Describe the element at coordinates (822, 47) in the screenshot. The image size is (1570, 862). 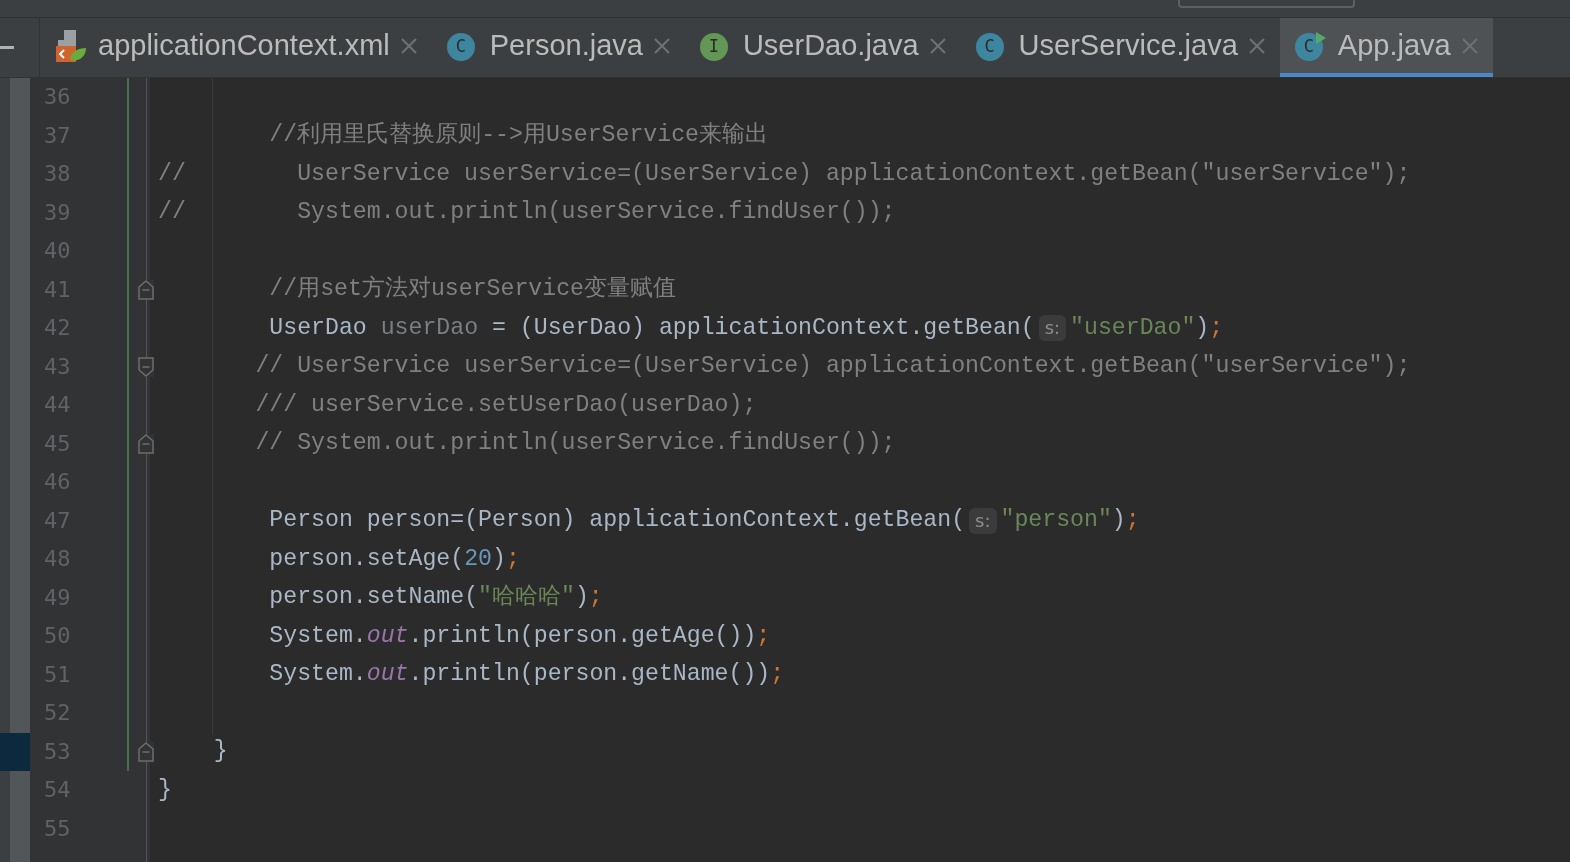
I see `editor-tab: I UserDao.java` at that location.